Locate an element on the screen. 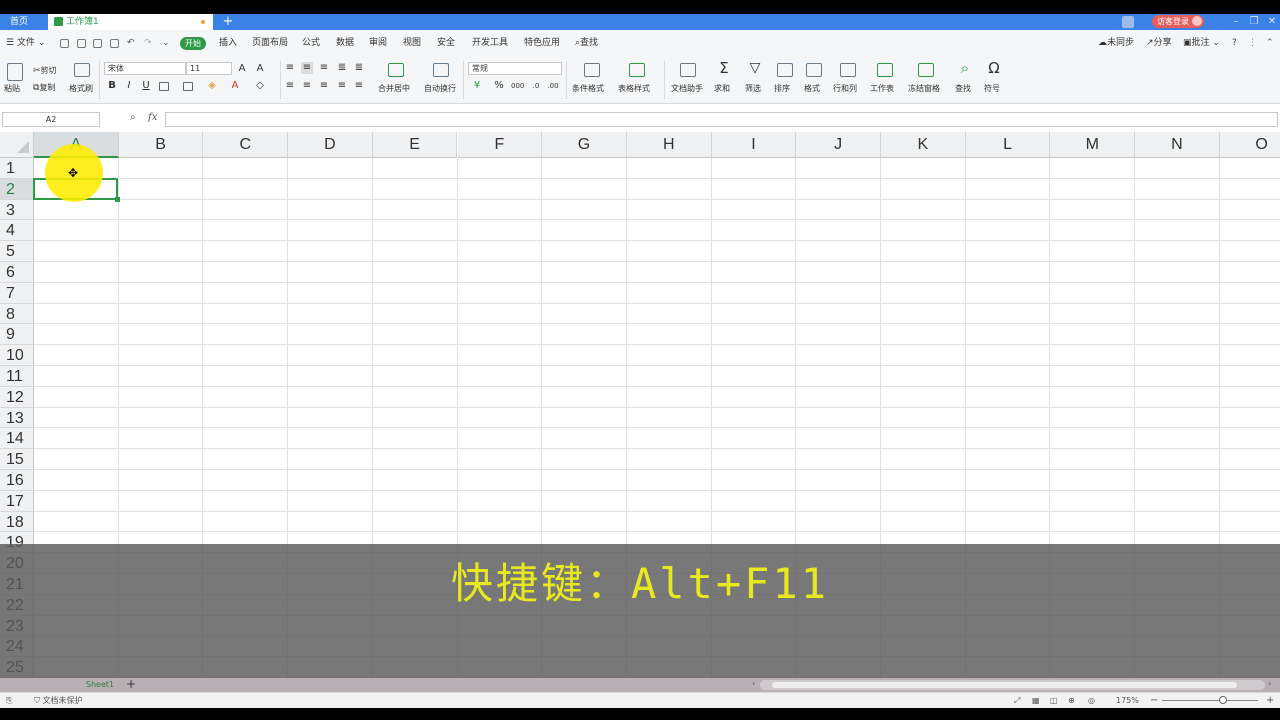 This screenshot has width=1280, height=720. tab-security: 安全 is located at coordinates (446, 43).